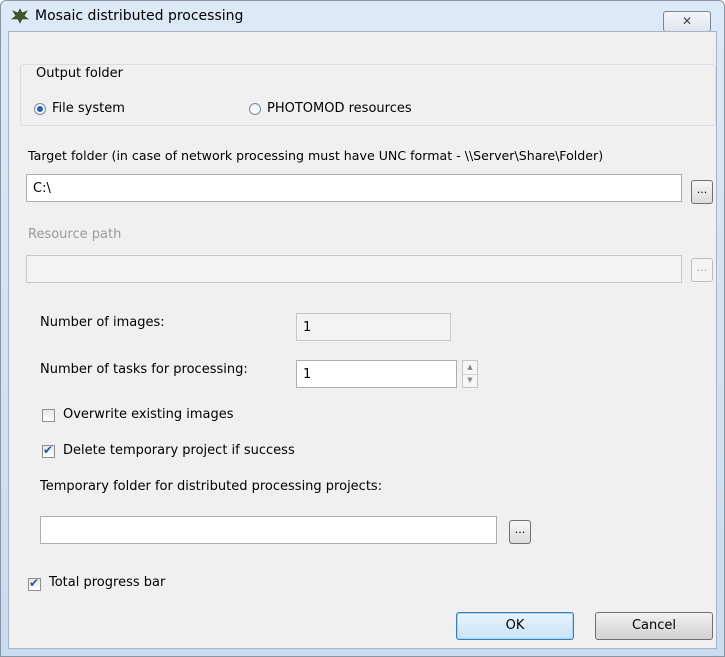  What do you see at coordinates (470, 368) in the screenshot?
I see `spin-up-icon: ▲` at bounding box center [470, 368].